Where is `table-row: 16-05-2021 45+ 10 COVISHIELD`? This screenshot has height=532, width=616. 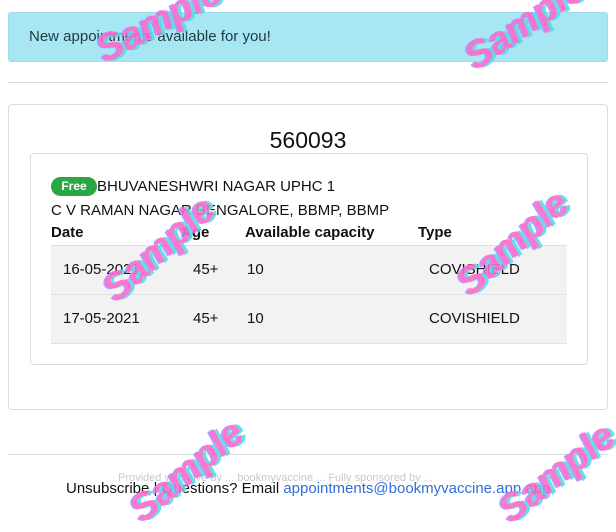 table-row: 16-05-2021 45+ 10 COVISHIELD is located at coordinates (309, 270).